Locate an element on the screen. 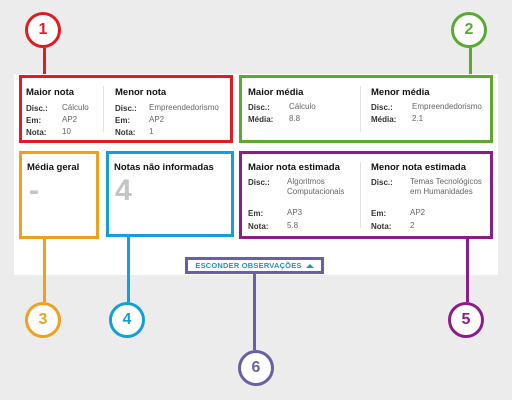 The height and width of the screenshot is (400, 512). lowest-average-disc-label: Disc.: is located at coordinates (382, 107).